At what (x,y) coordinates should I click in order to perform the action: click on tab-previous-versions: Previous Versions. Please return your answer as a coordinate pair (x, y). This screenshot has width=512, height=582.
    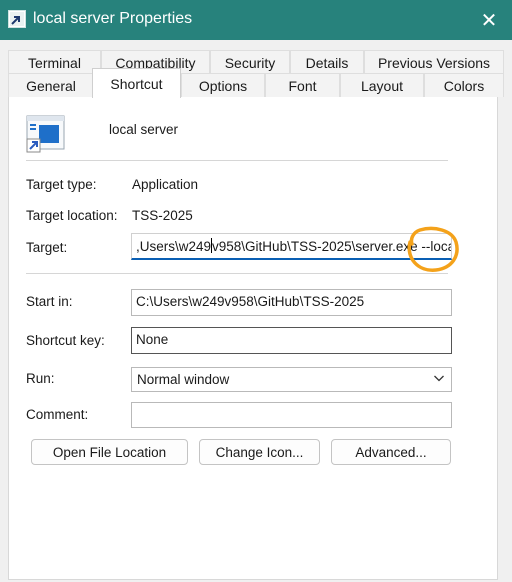
    Looking at the image, I should click on (434, 62).